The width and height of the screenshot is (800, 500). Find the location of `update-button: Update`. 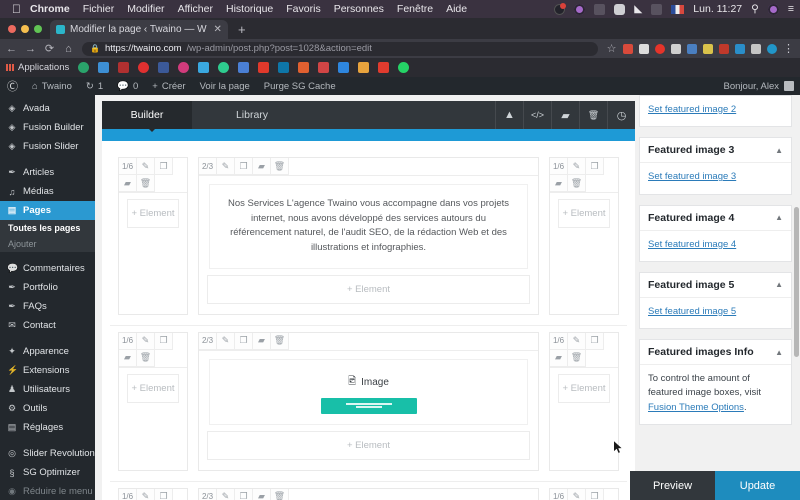

update-button: Update is located at coordinates (757, 485).